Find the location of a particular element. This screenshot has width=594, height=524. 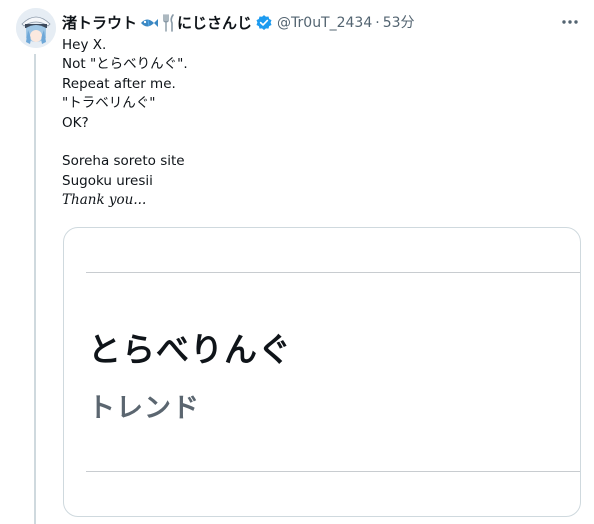

verified-badge-icon is located at coordinates (264, 23).